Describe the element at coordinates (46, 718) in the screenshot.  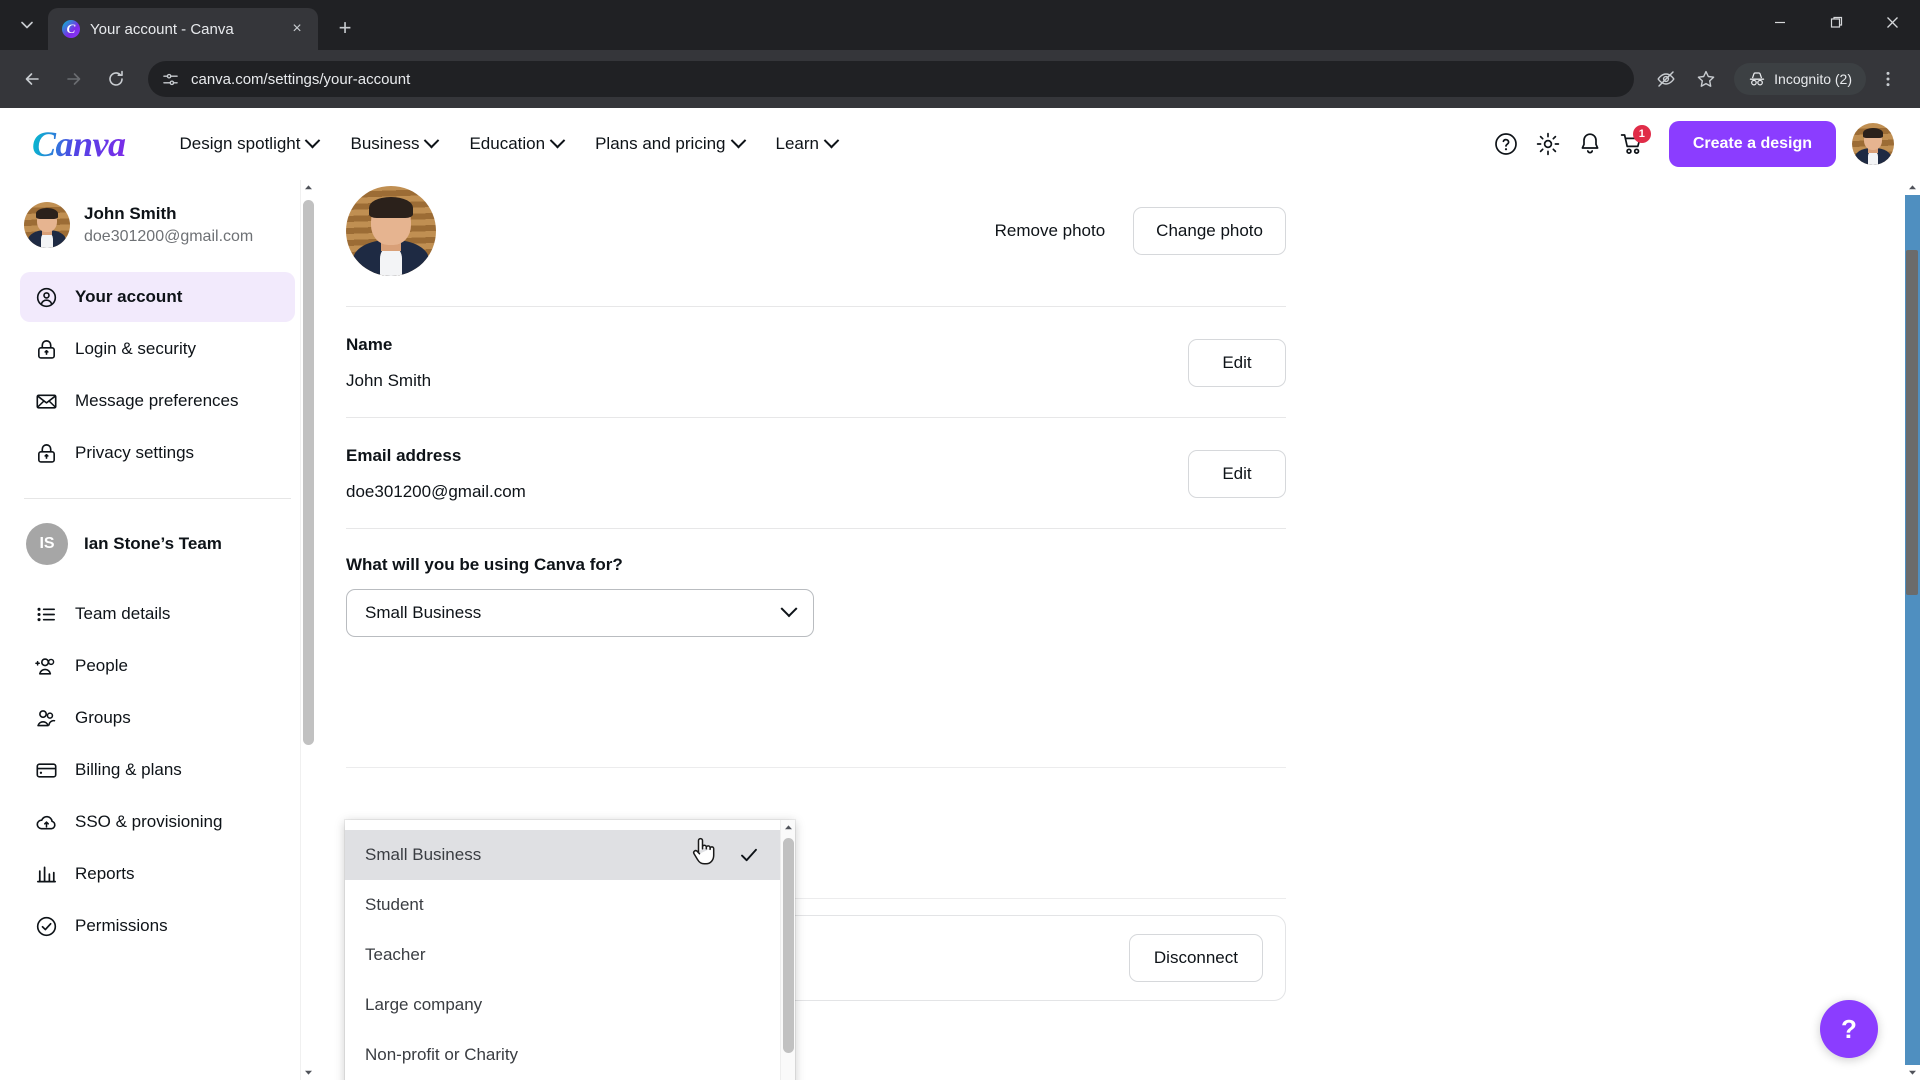
I see `groups-icon` at that location.